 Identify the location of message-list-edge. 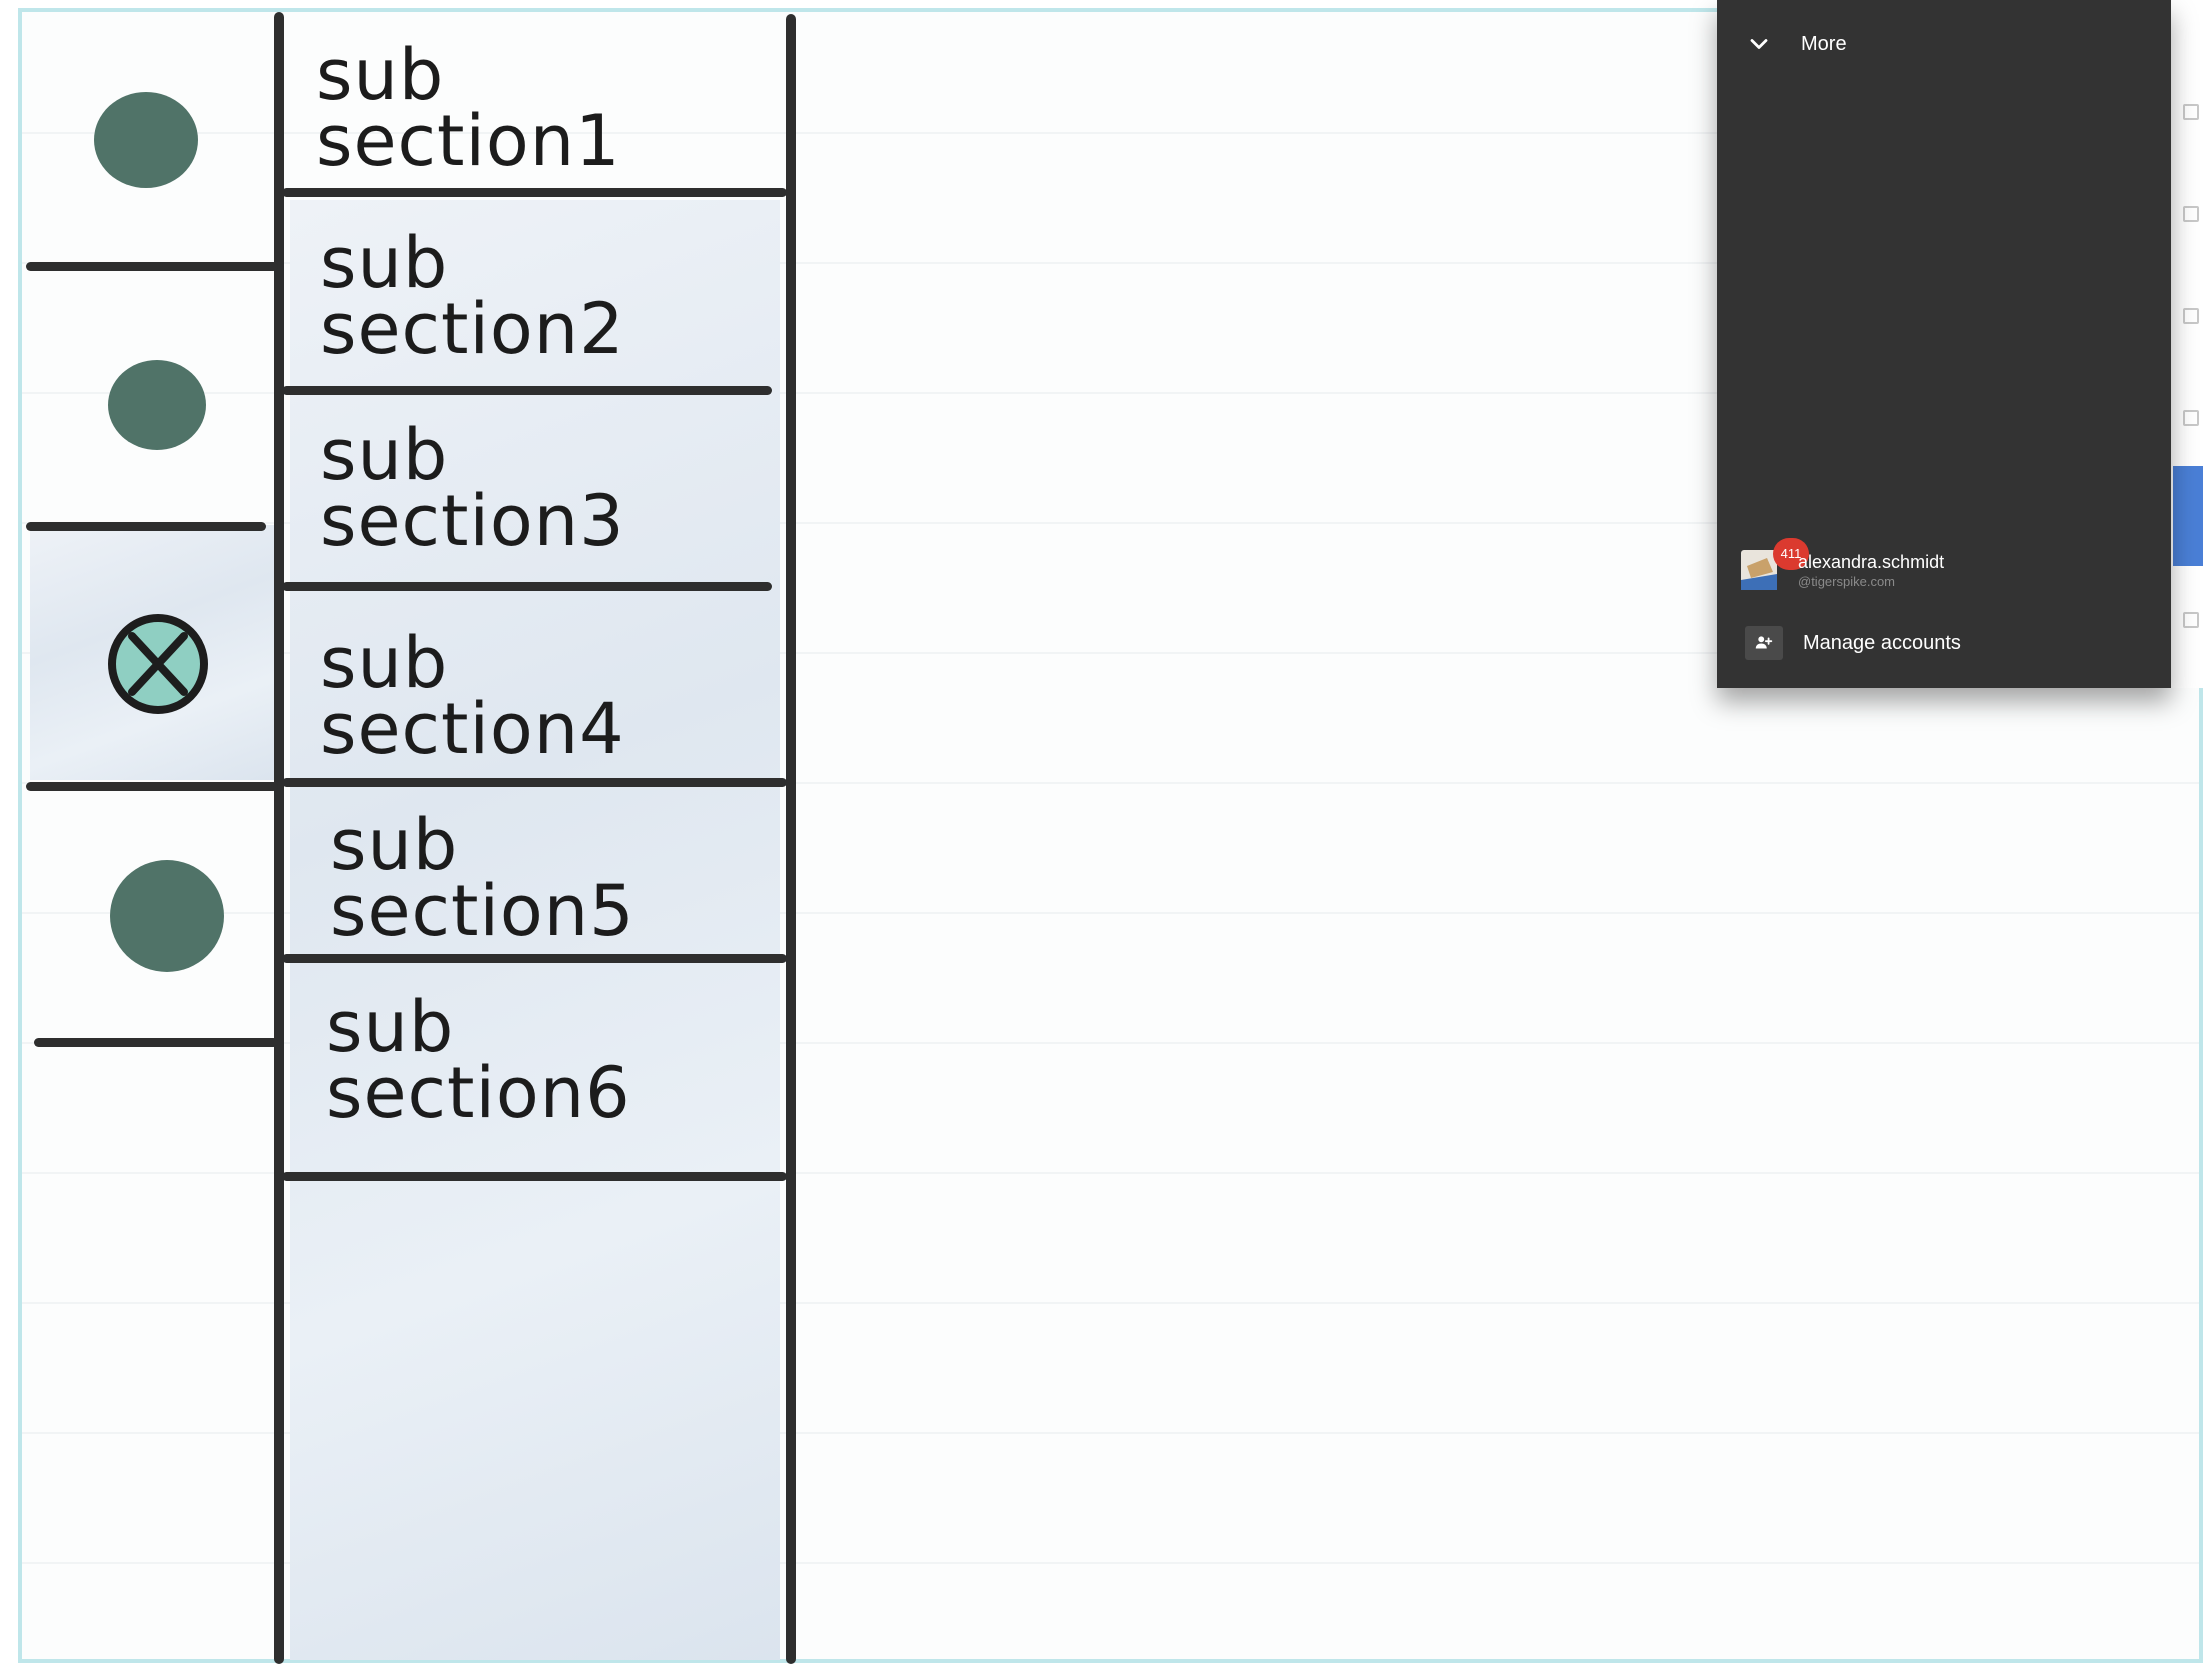
(2187, 344).